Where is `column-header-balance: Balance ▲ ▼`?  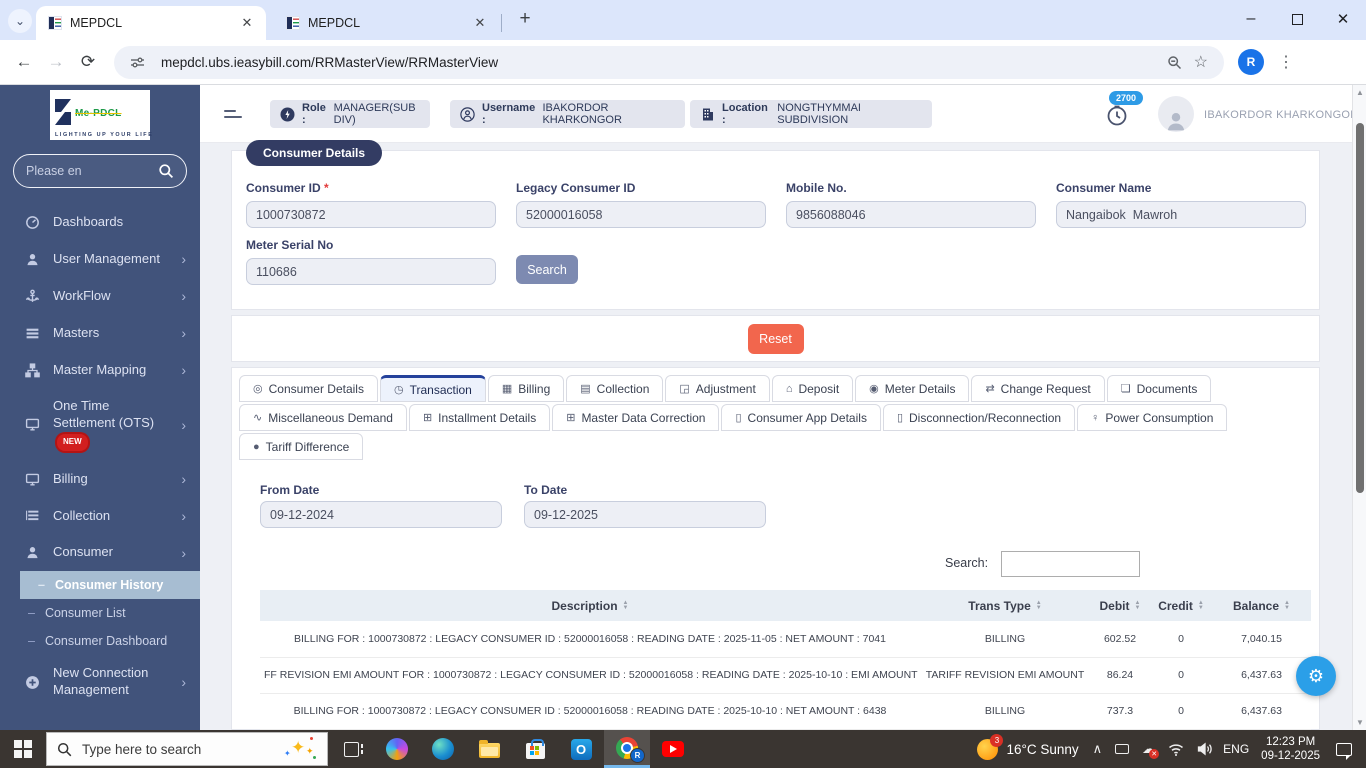 column-header-balance: Balance ▲ ▼ is located at coordinates (1261, 605).